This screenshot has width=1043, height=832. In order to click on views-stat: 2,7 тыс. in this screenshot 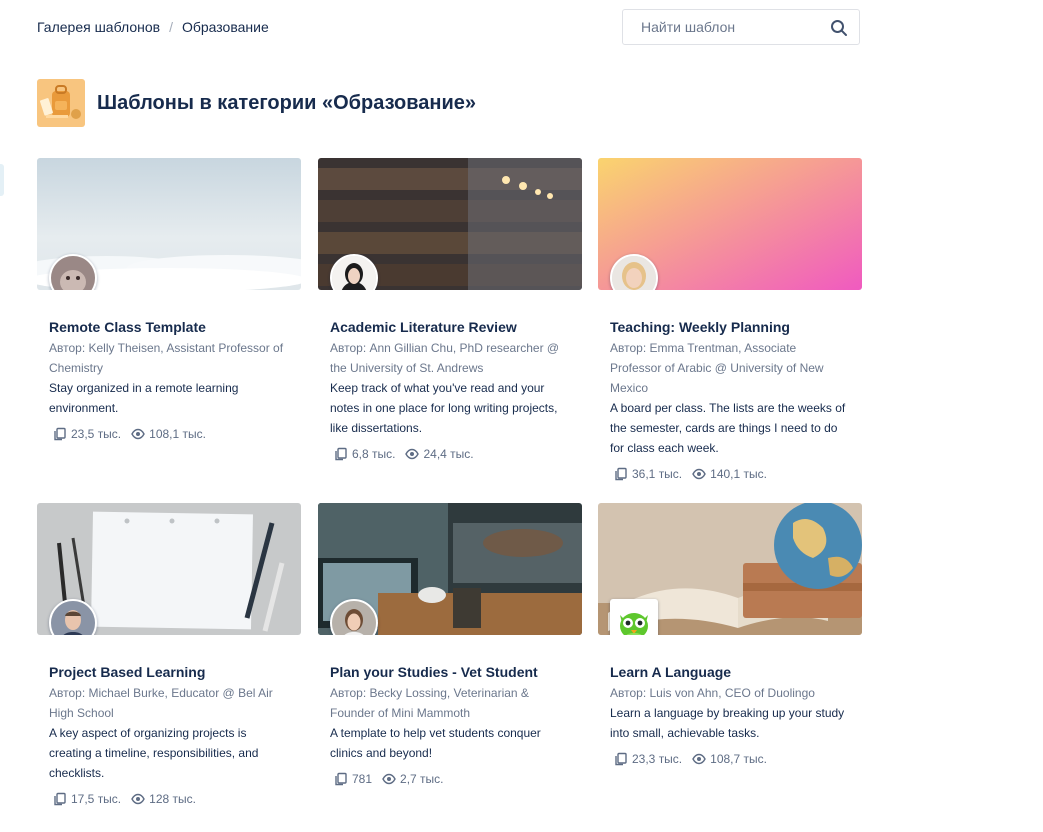, I will do `click(413, 779)`.